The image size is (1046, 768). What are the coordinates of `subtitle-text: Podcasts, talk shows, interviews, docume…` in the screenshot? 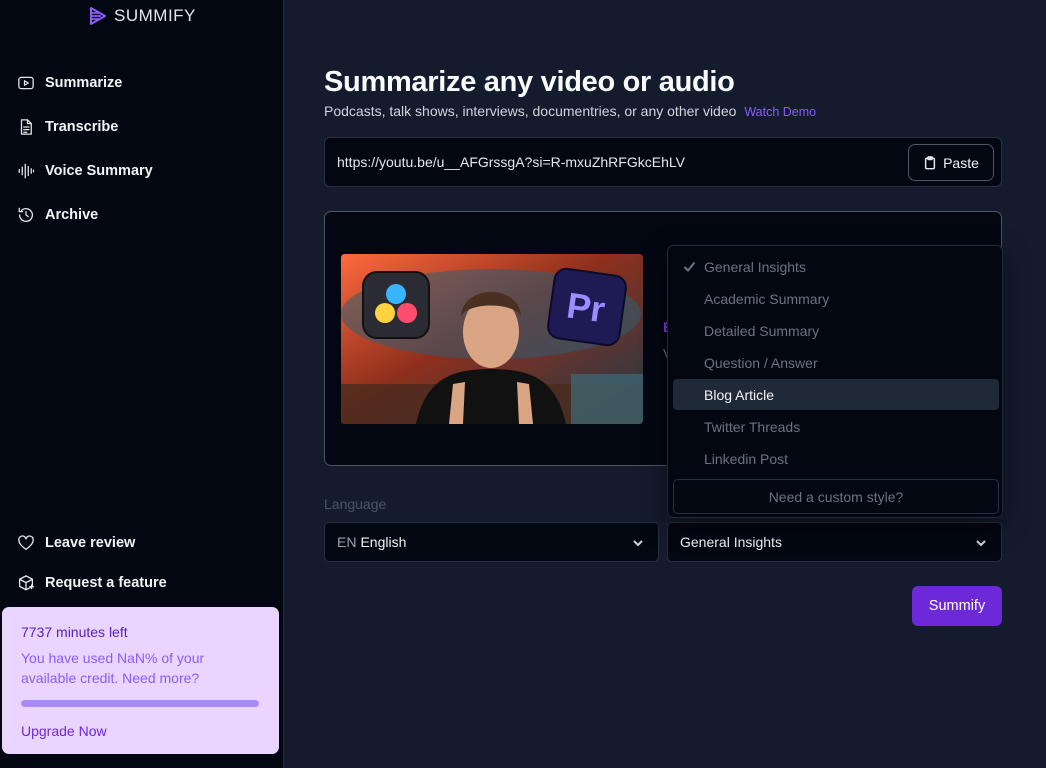 It's located at (530, 111).